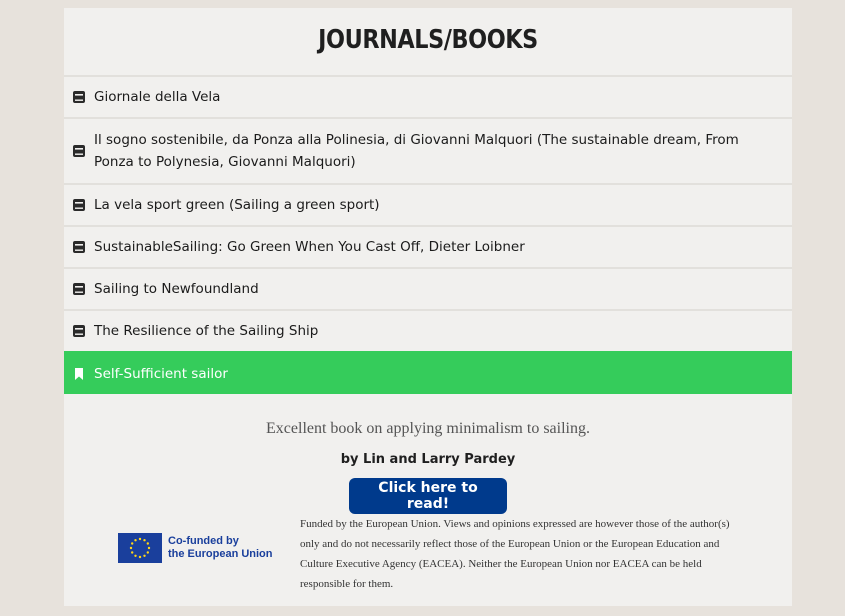 The width and height of the screenshot is (845, 616). What do you see at coordinates (428, 459) in the screenshot?
I see `book-author: by Lin and Larry Pardey` at bounding box center [428, 459].